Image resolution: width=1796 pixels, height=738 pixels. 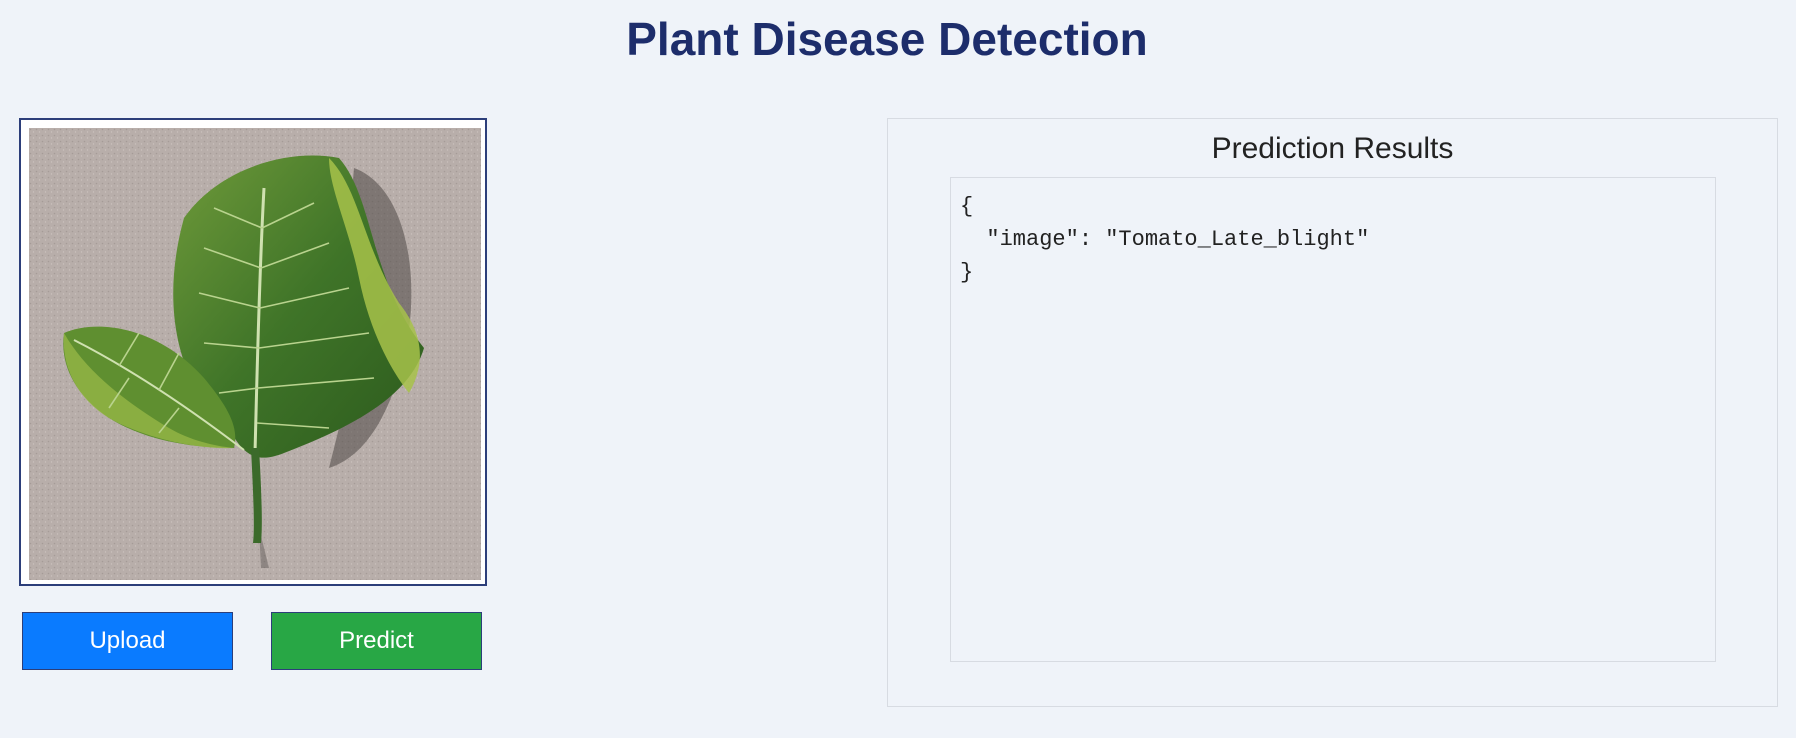 What do you see at coordinates (376, 641) in the screenshot?
I see `predict-button: Predict` at bounding box center [376, 641].